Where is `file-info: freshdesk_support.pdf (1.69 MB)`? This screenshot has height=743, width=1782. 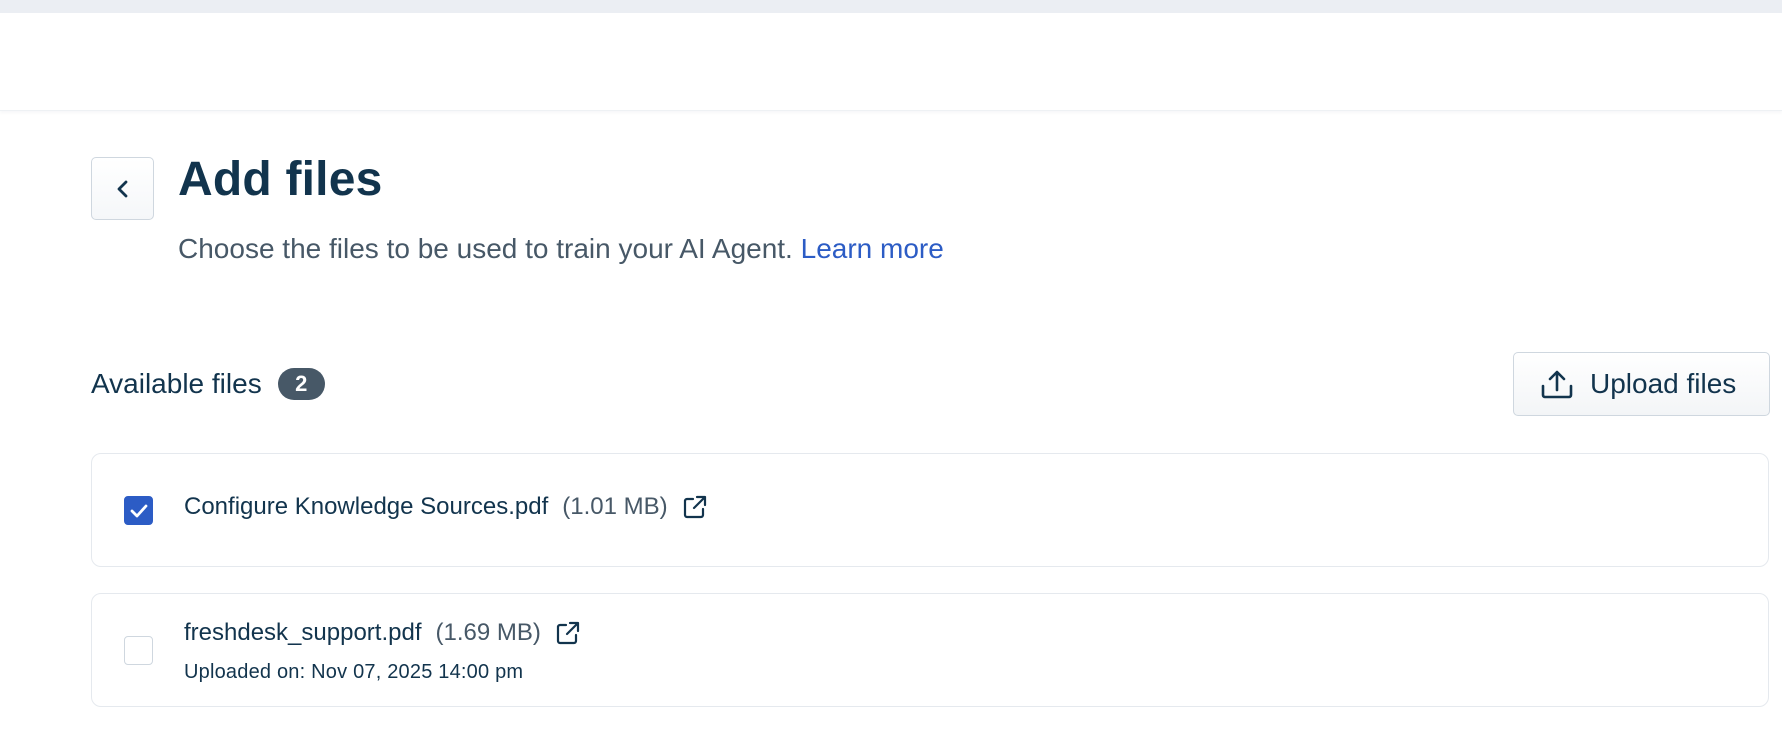 file-info: freshdesk_support.pdf (1.69 MB) is located at coordinates (382, 633).